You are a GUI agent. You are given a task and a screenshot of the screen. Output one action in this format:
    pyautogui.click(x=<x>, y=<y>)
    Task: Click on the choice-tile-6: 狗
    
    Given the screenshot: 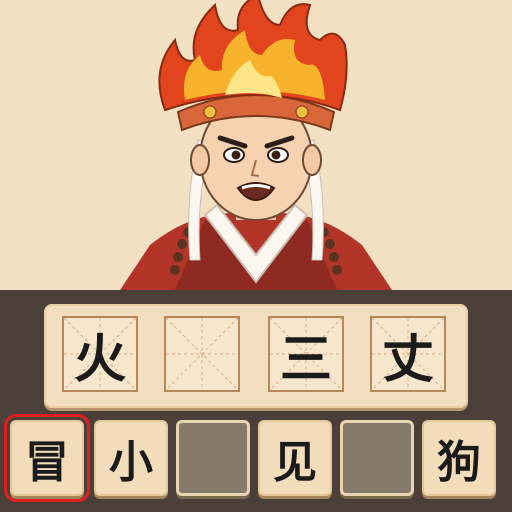 What is the action you would take?
    pyautogui.click(x=459, y=458)
    